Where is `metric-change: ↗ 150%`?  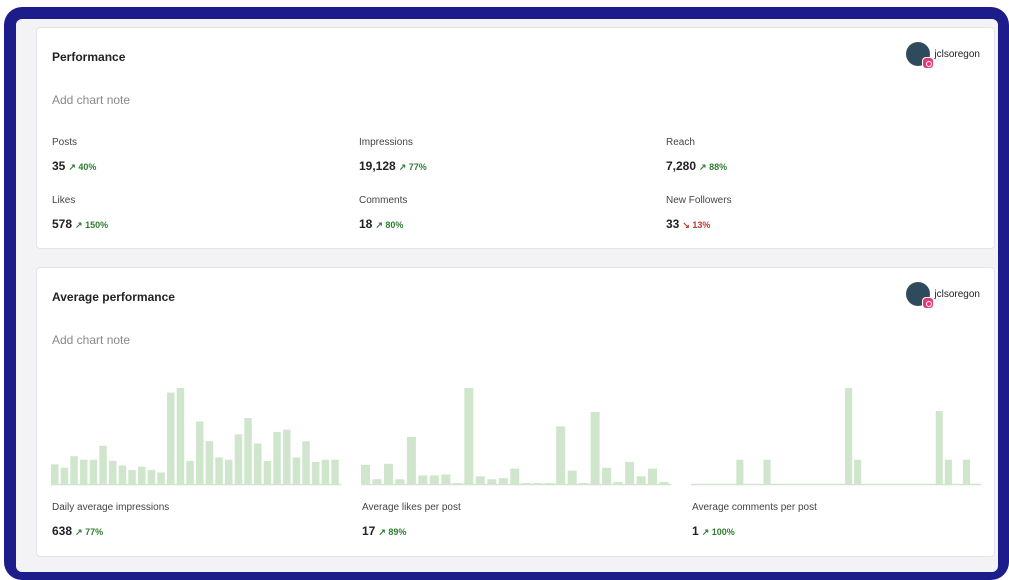 metric-change: ↗ 150% is located at coordinates (92, 225).